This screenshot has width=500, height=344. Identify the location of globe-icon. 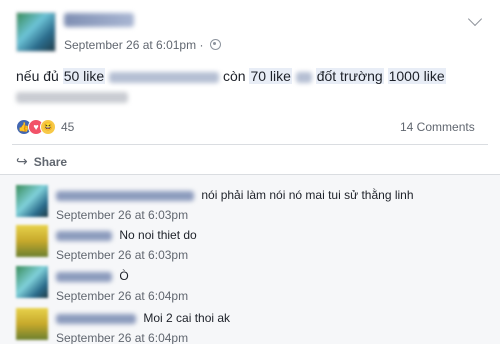
(215, 44).